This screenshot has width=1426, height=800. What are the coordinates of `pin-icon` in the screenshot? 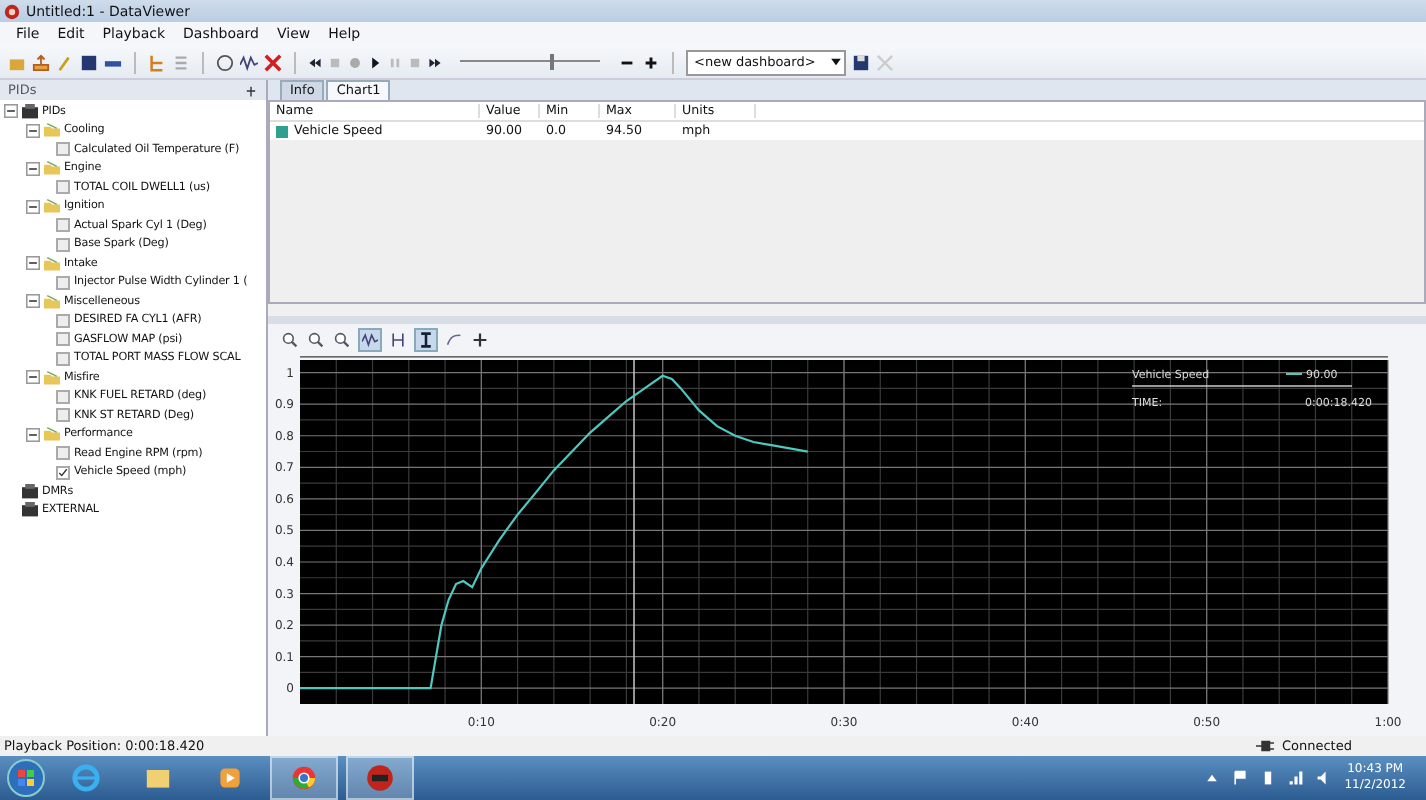 It's located at (251, 90).